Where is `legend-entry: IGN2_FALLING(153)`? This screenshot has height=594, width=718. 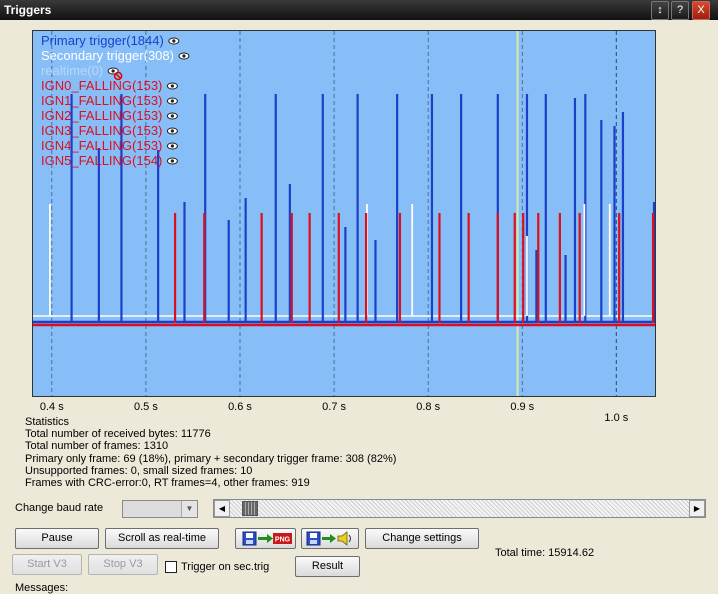 legend-entry: IGN2_FALLING(153) is located at coordinates (101, 115).